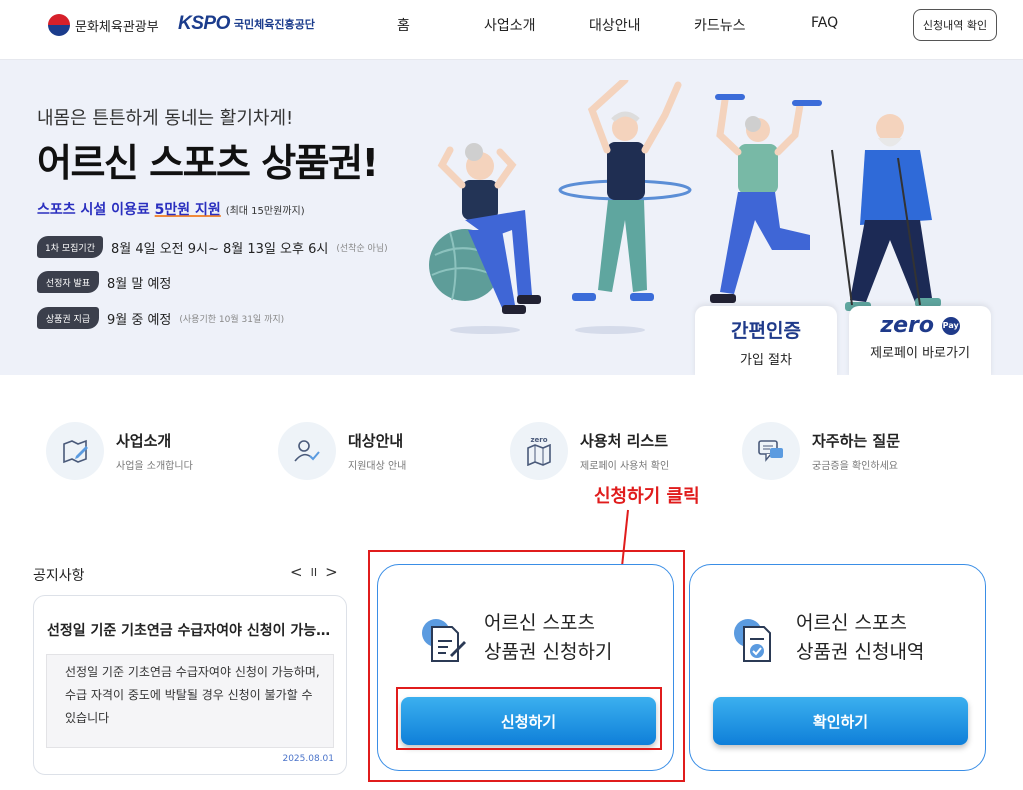 This screenshot has width=1023, height=790. What do you see at coordinates (625, 466) in the screenshot?
I see `menu-subtitle: 제로페이 사용처 확인` at bounding box center [625, 466].